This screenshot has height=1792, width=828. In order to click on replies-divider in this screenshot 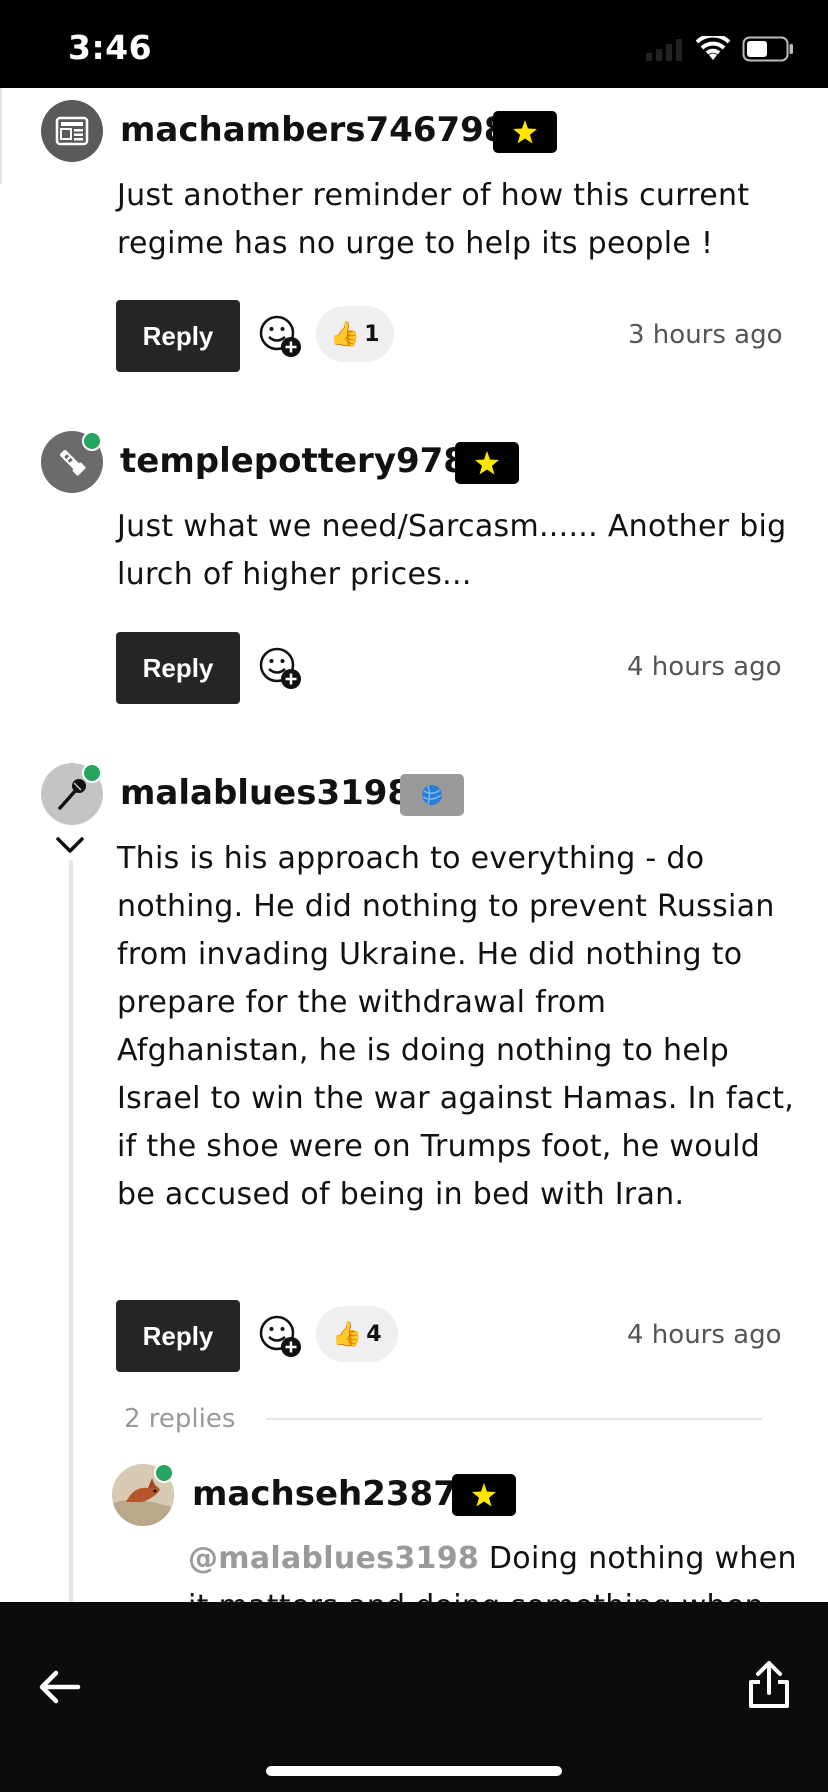, I will do `click(514, 1419)`.